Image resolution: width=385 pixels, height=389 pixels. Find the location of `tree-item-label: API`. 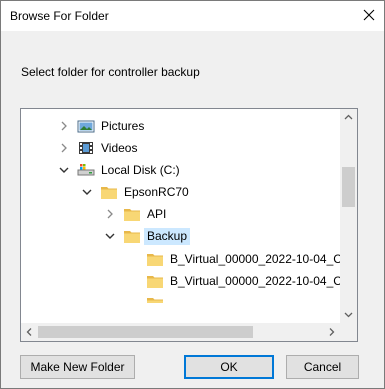

tree-item-label: API is located at coordinates (157, 214).